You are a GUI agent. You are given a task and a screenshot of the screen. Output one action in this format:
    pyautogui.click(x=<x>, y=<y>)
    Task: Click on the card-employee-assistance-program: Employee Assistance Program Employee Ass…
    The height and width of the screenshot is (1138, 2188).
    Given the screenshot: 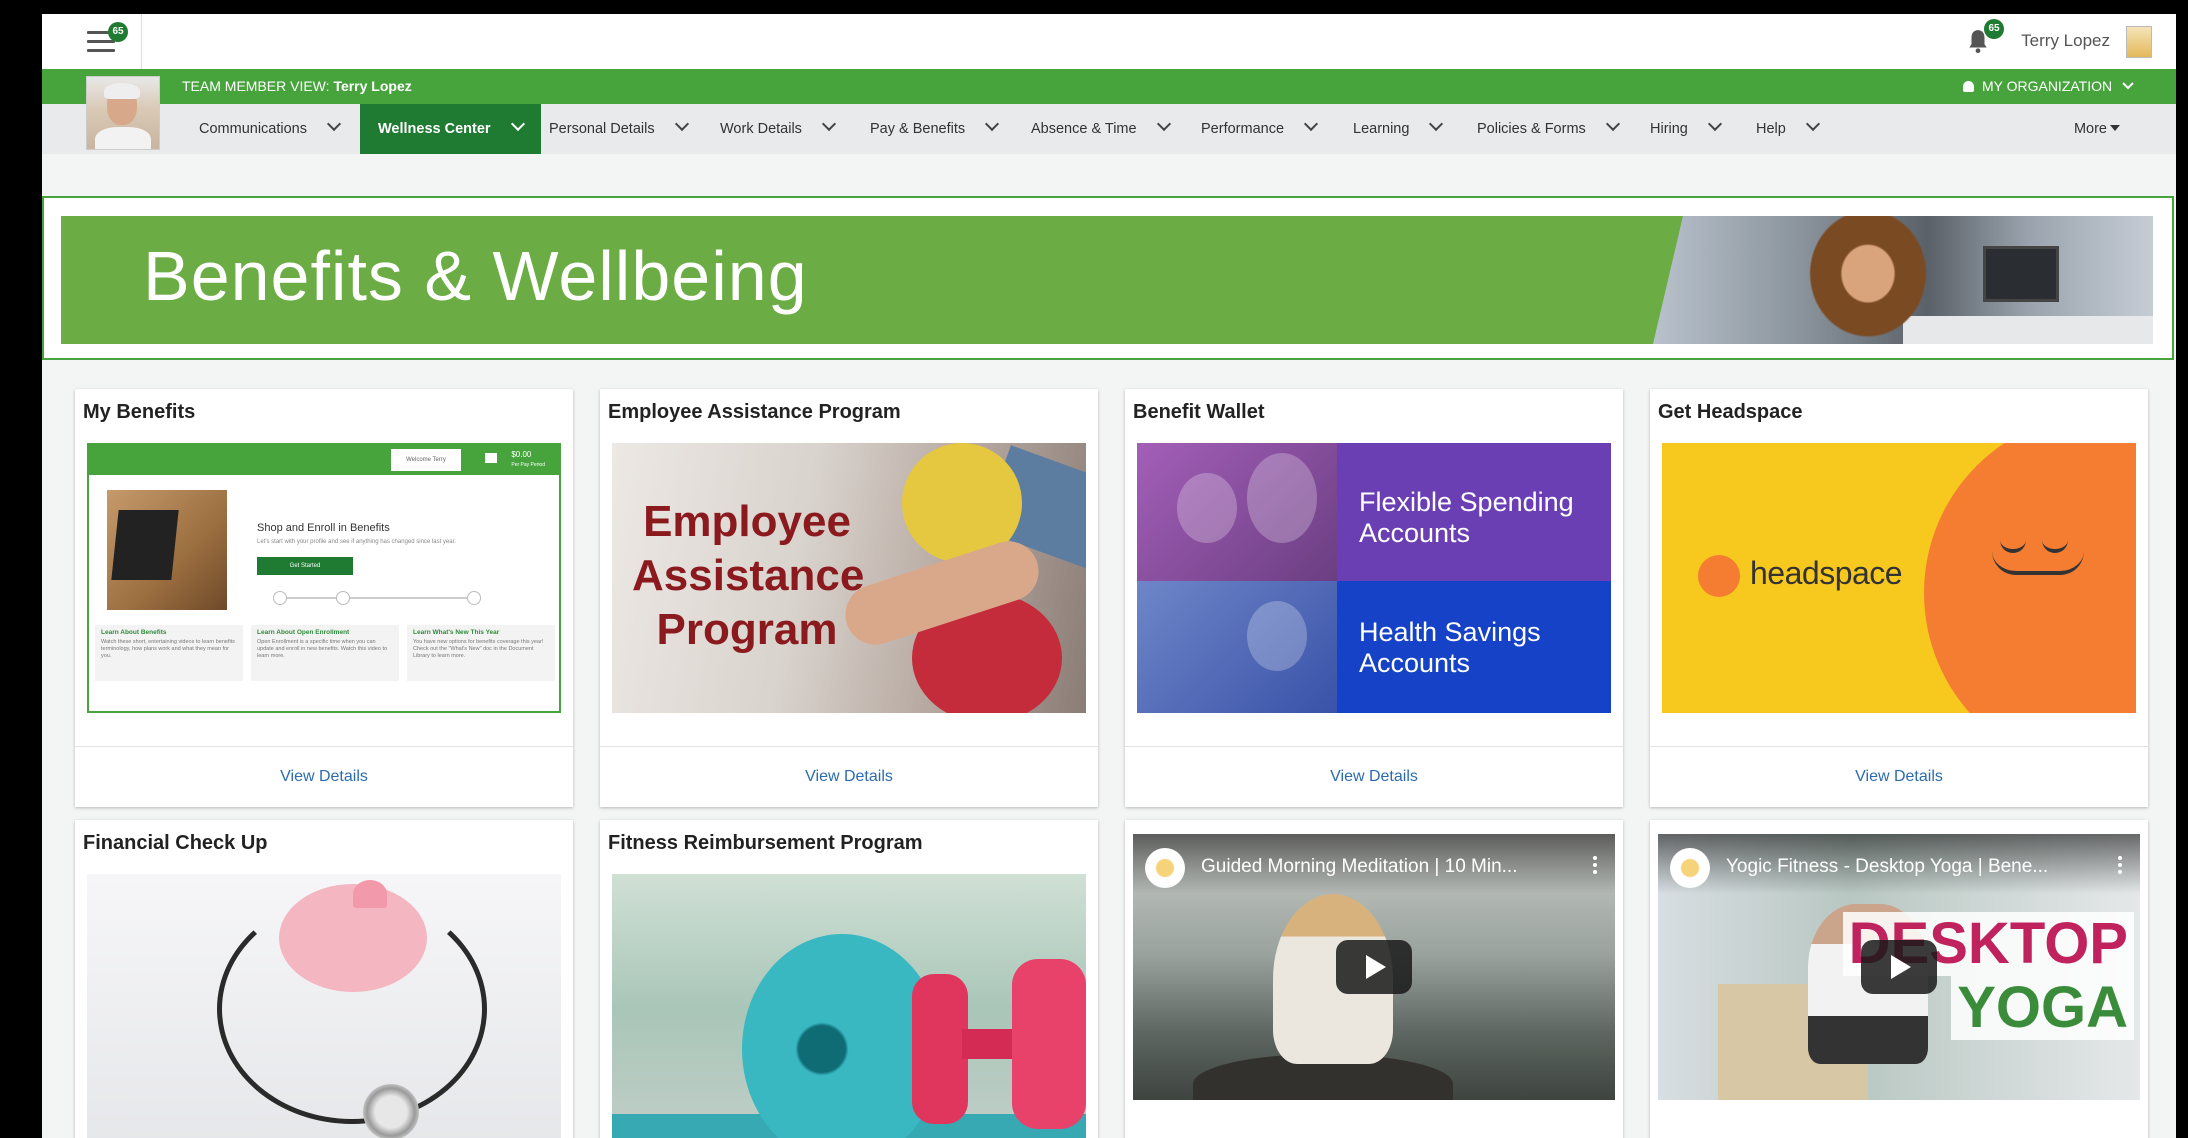 What is the action you would take?
    pyautogui.click(x=849, y=598)
    